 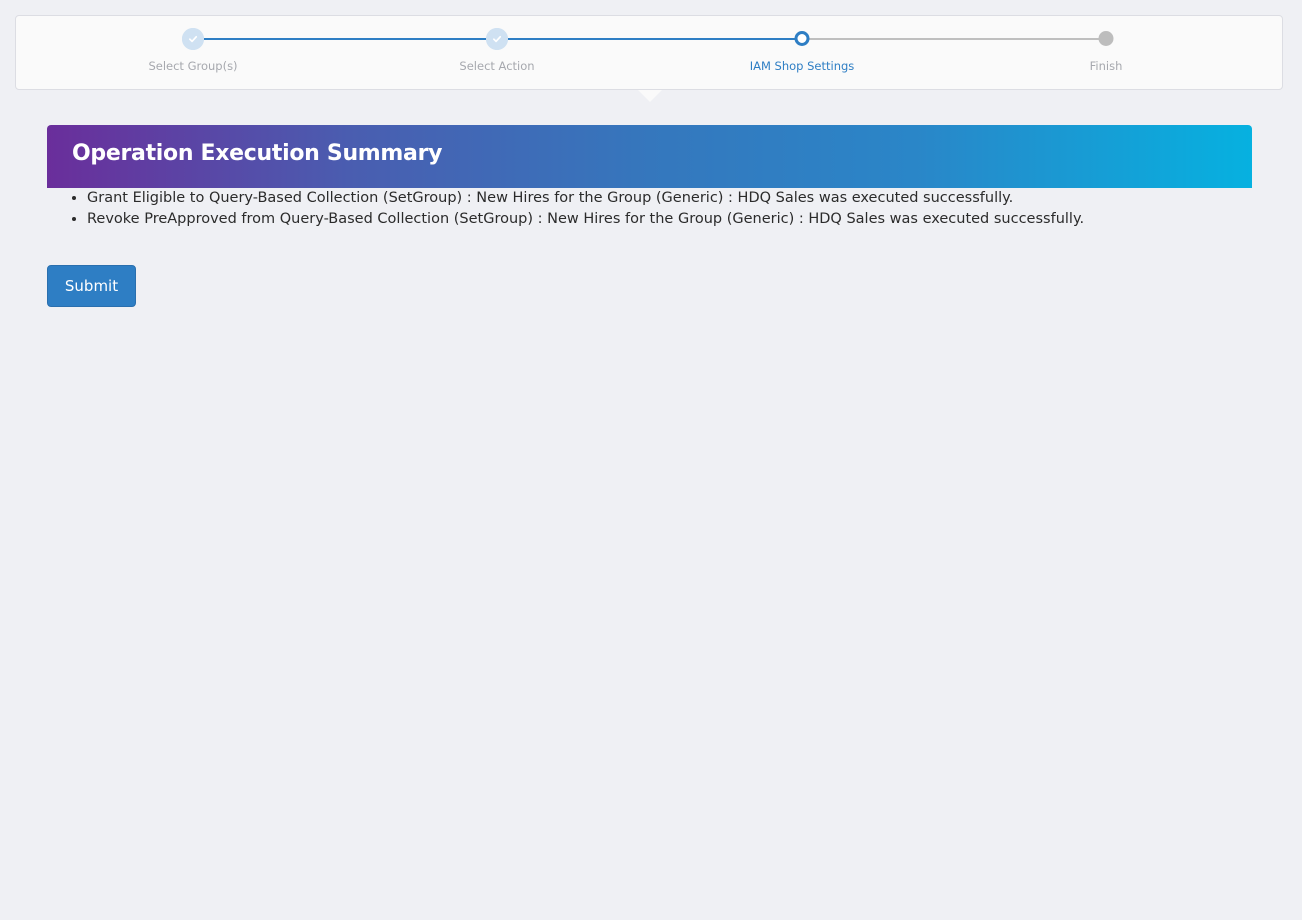 What do you see at coordinates (1106, 66) in the screenshot?
I see `wizard-step-label: Finish` at bounding box center [1106, 66].